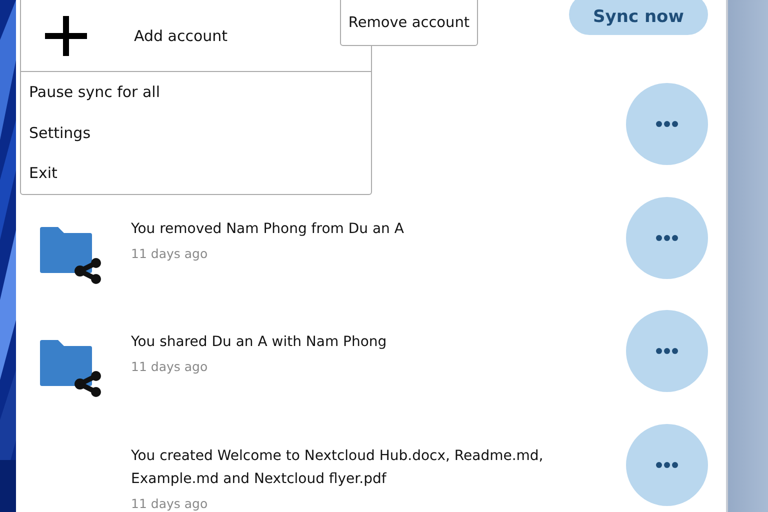  What do you see at coordinates (196, 92) in the screenshot?
I see `menu-item: Pause sync for all` at bounding box center [196, 92].